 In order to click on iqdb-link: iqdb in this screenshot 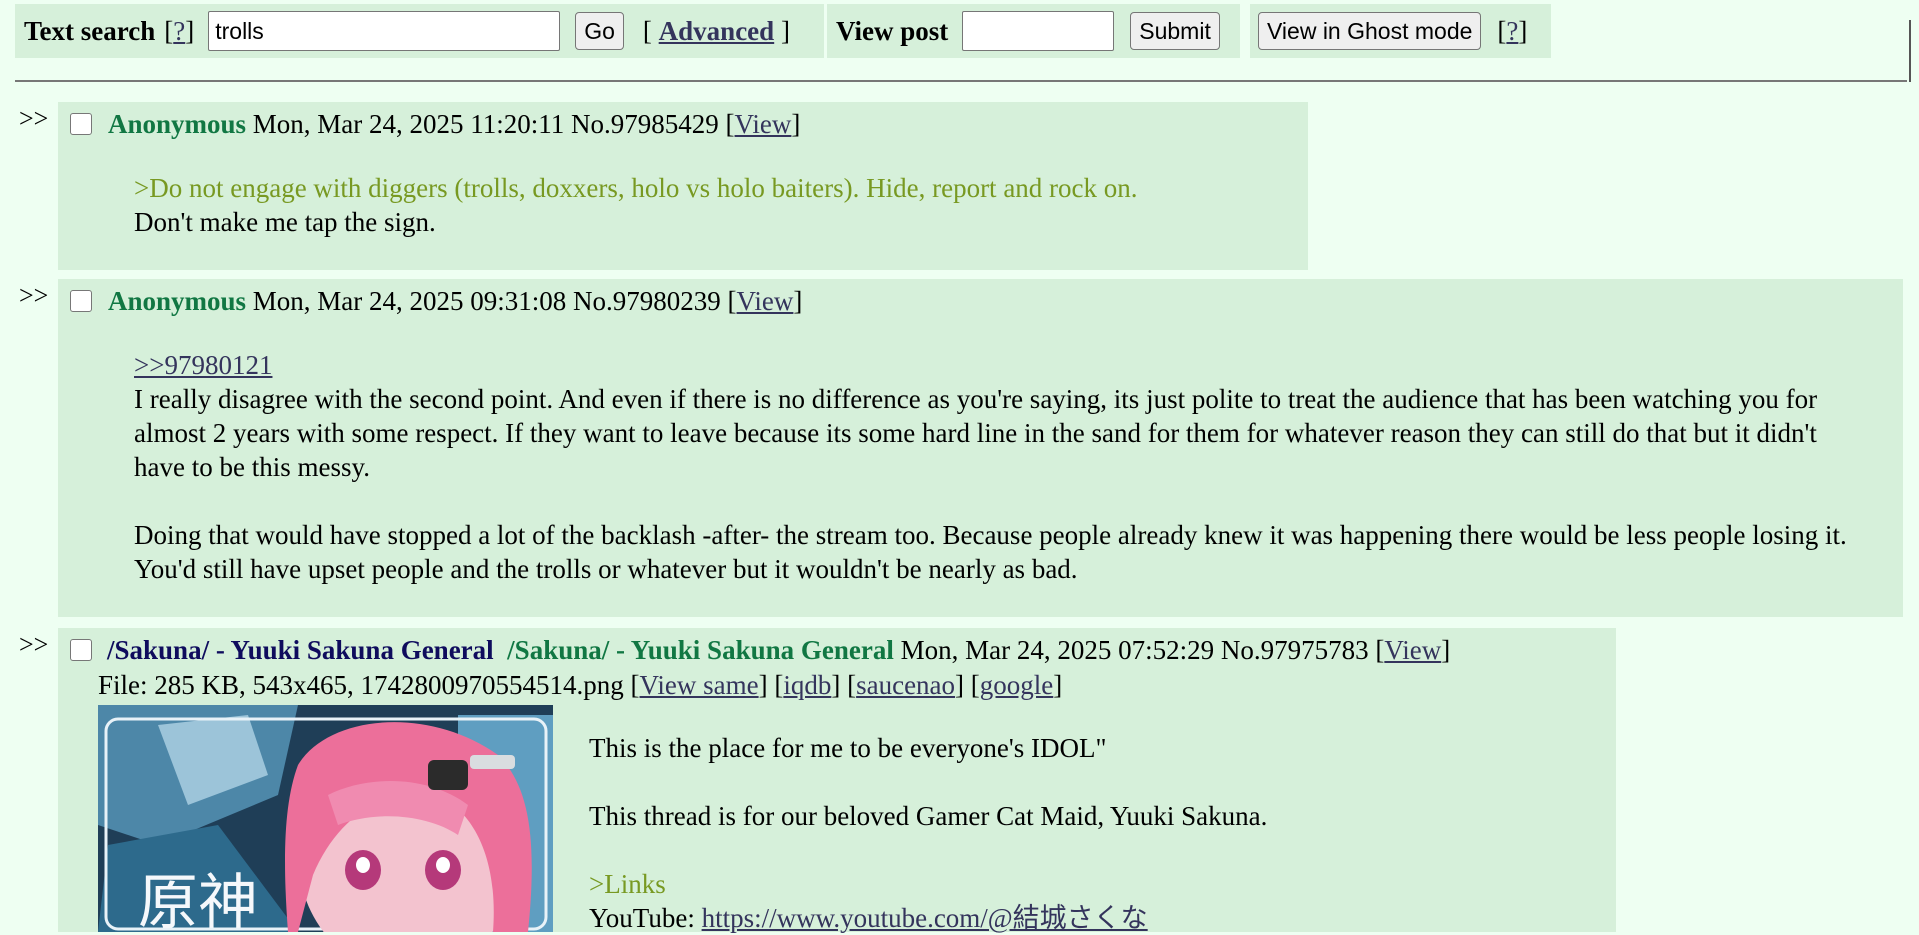, I will do `click(807, 685)`.